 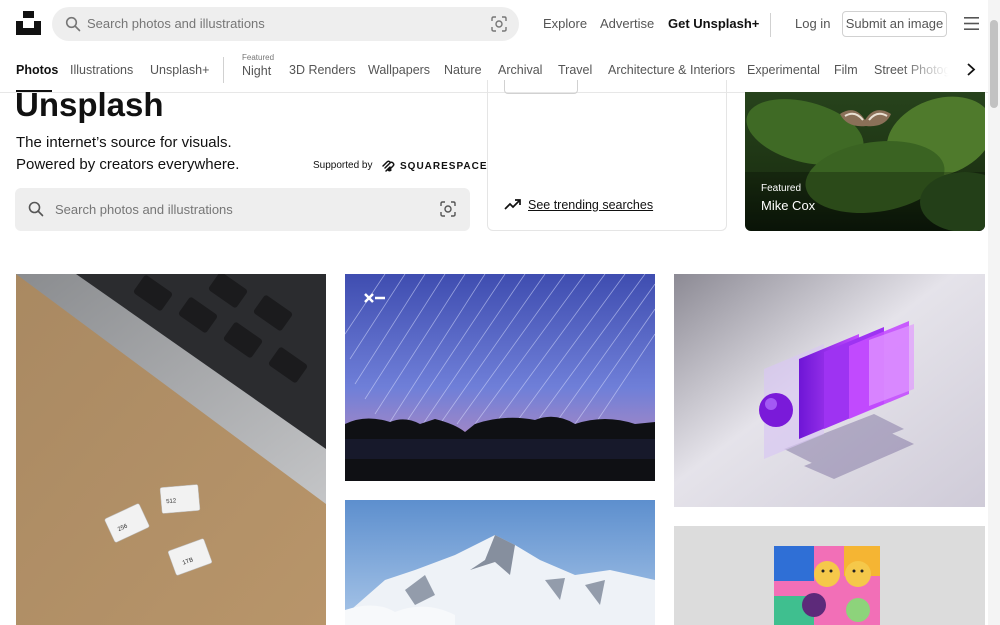 I want to click on snowy-mountain-image, so click(x=500, y=562).